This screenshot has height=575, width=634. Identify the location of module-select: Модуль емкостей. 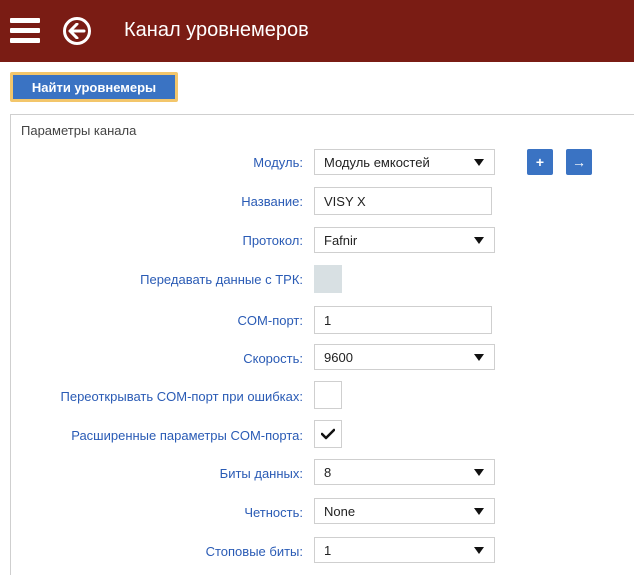
(404, 162).